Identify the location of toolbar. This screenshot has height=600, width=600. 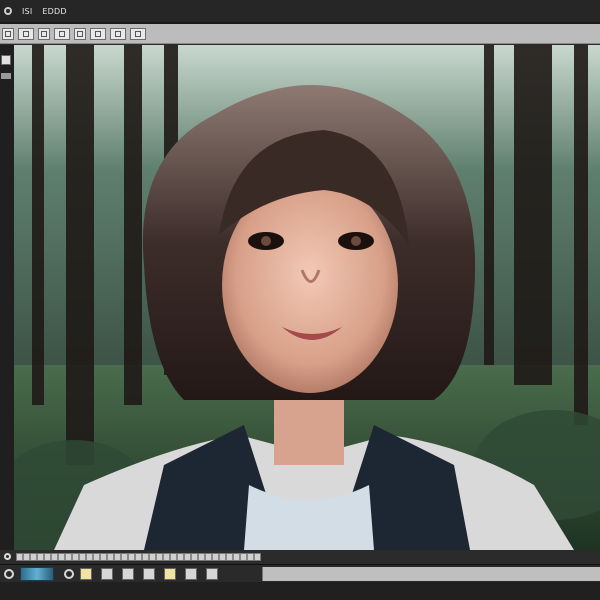
(300, 34).